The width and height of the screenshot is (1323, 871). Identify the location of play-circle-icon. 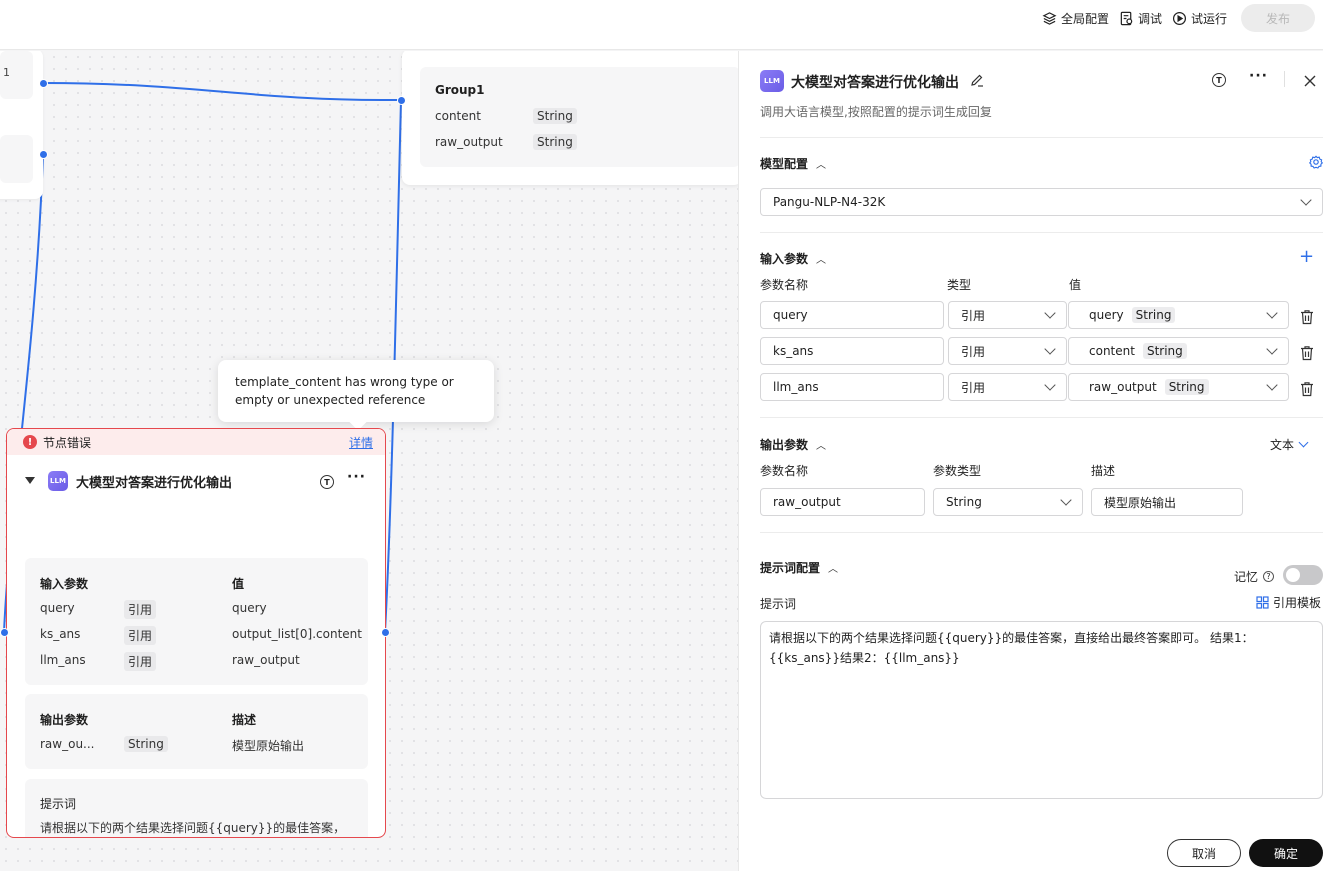
(1179, 18).